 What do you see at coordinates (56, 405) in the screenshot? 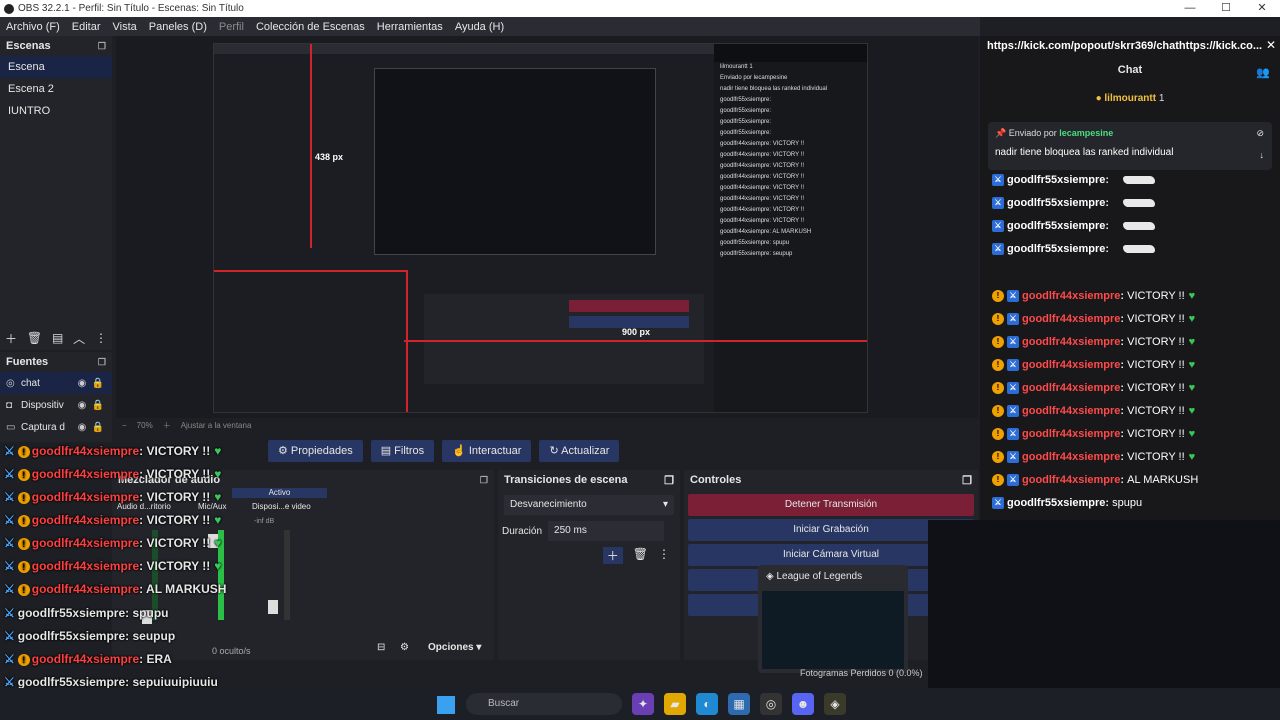
I see `source-item: ◘ Dispositiv ◉ 🔒` at bounding box center [56, 405].